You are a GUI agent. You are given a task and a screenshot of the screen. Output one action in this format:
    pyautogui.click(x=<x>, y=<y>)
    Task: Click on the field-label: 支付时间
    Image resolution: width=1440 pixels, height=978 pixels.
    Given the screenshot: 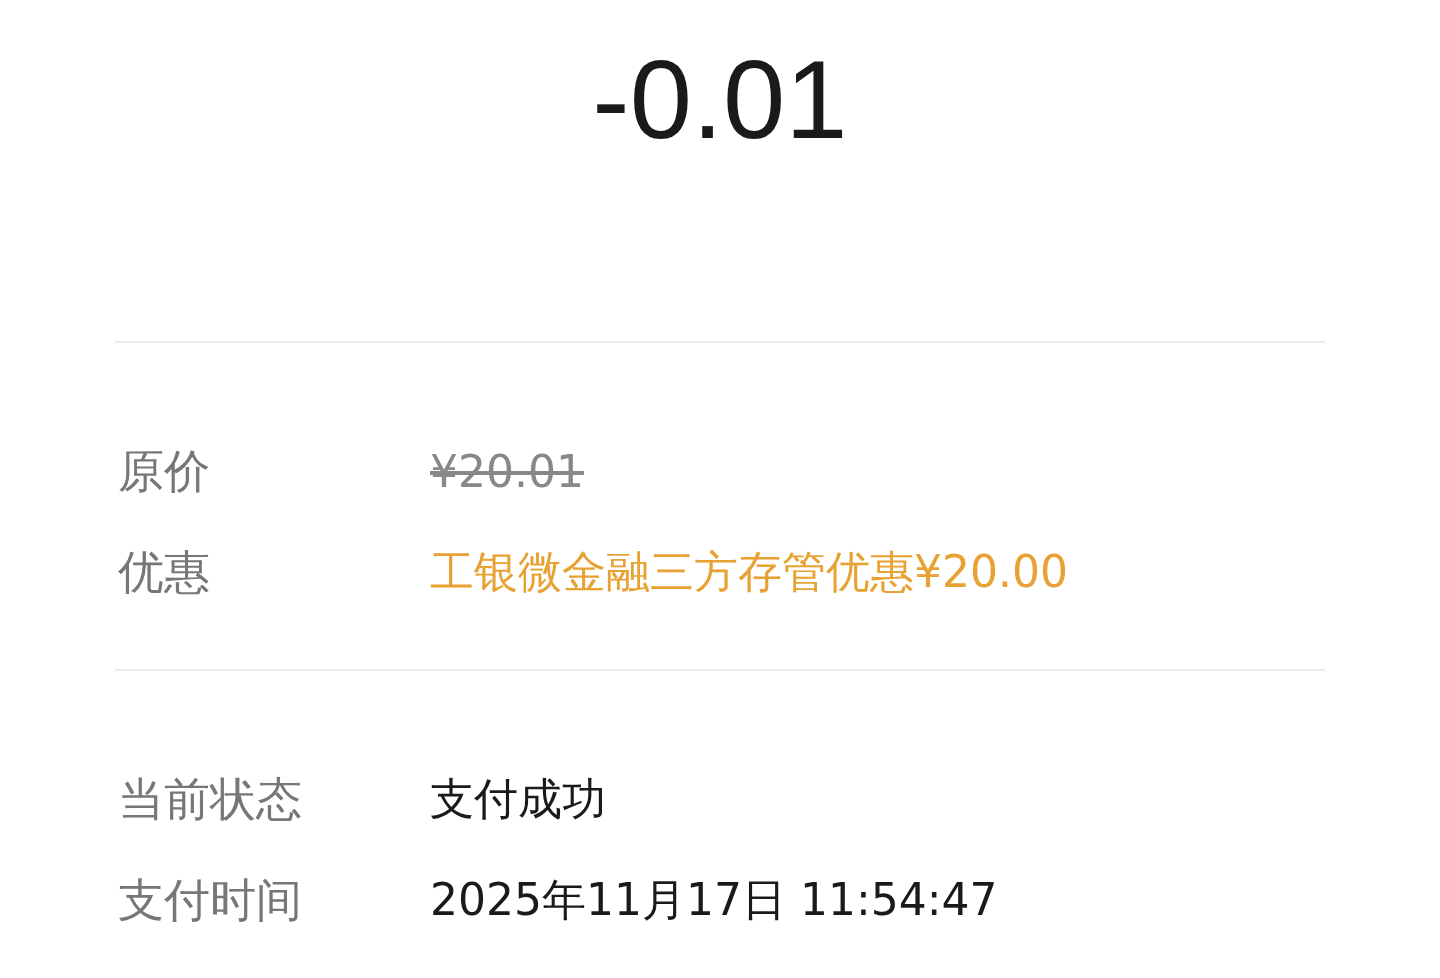 What is the action you would take?
    pyautogui.click(x=210, y=900)
    